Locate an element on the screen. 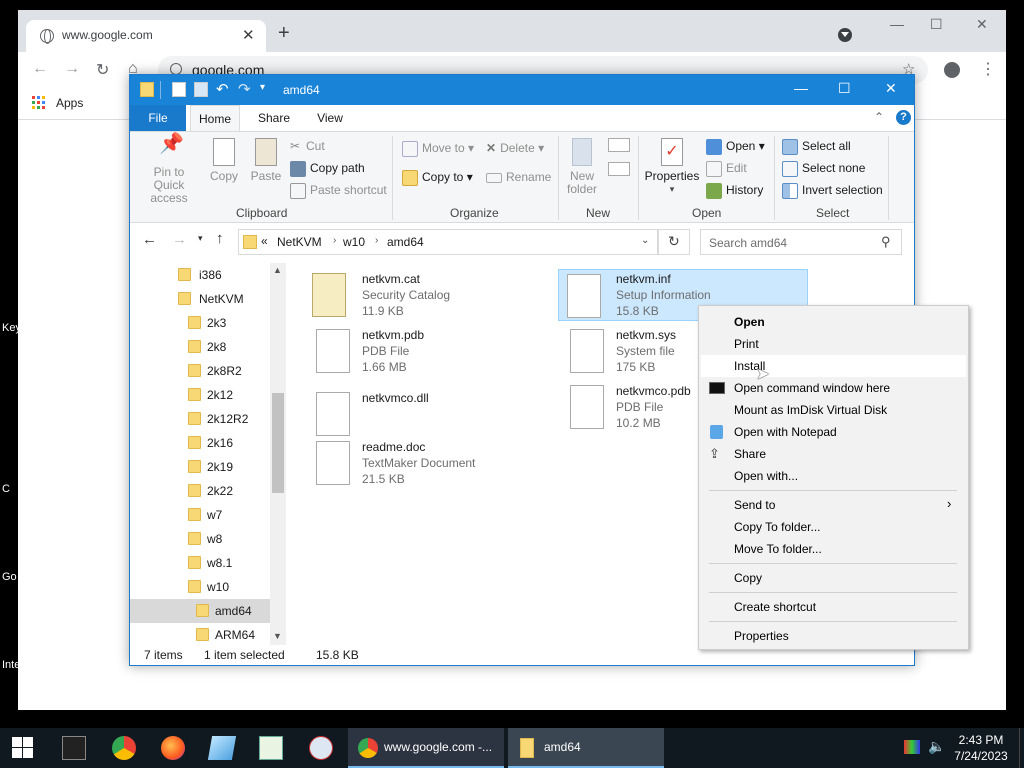 This screenshot has width=1024, height=768. paste-button: Paste is located at coordinates (266, 160).